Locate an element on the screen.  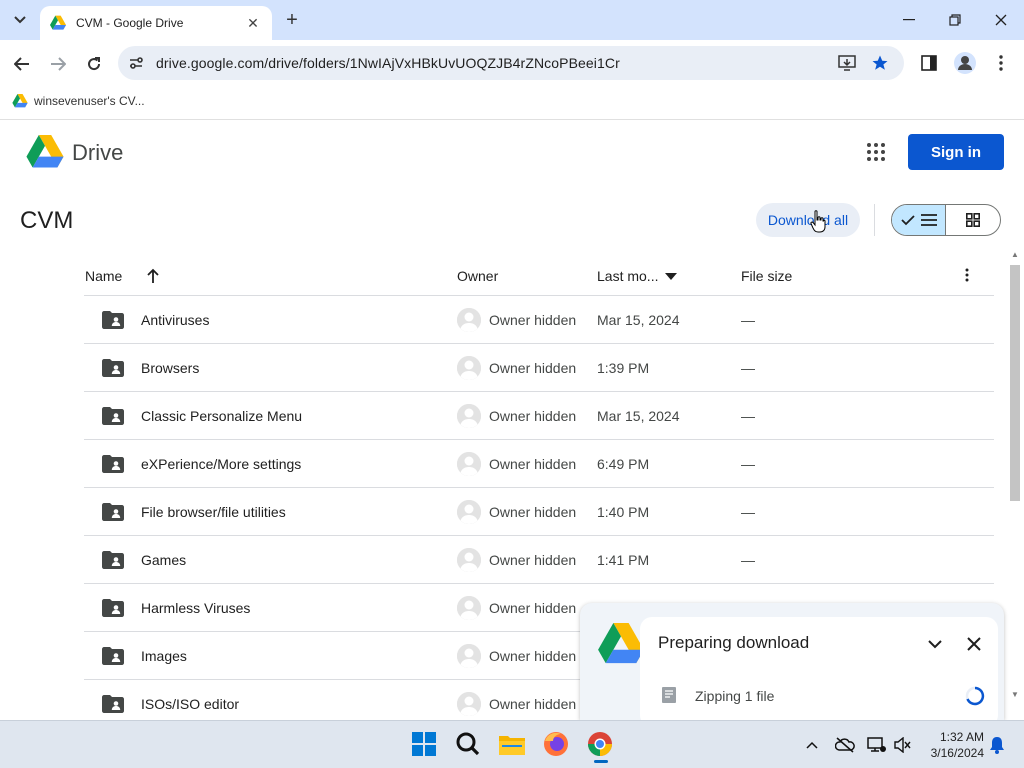
clock-time: 1:32 AM is located at coordinates (961, 737).